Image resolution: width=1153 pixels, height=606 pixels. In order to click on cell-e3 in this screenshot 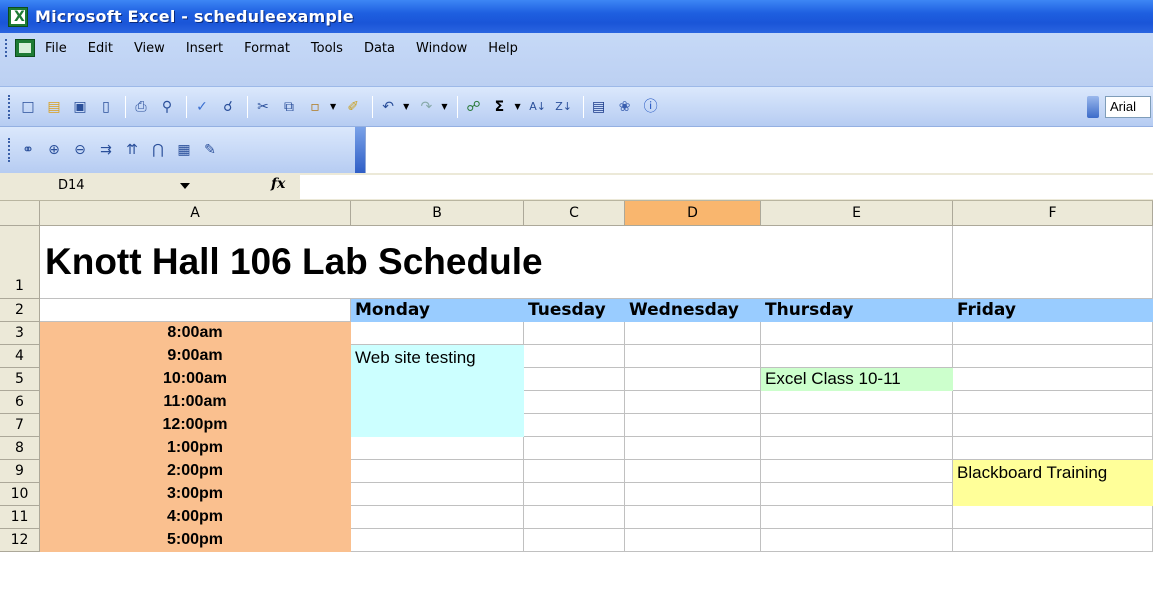, I will do `click(857, 333)`.